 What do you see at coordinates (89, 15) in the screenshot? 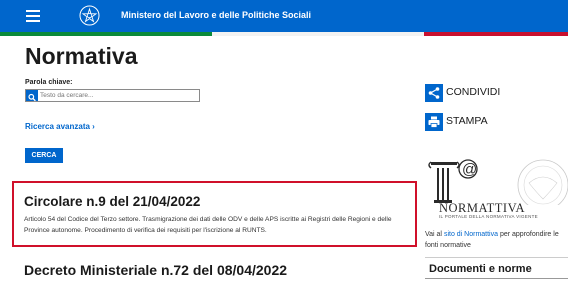
I see `italian-republic-emblem-icon` at bounding box center [89, 15].